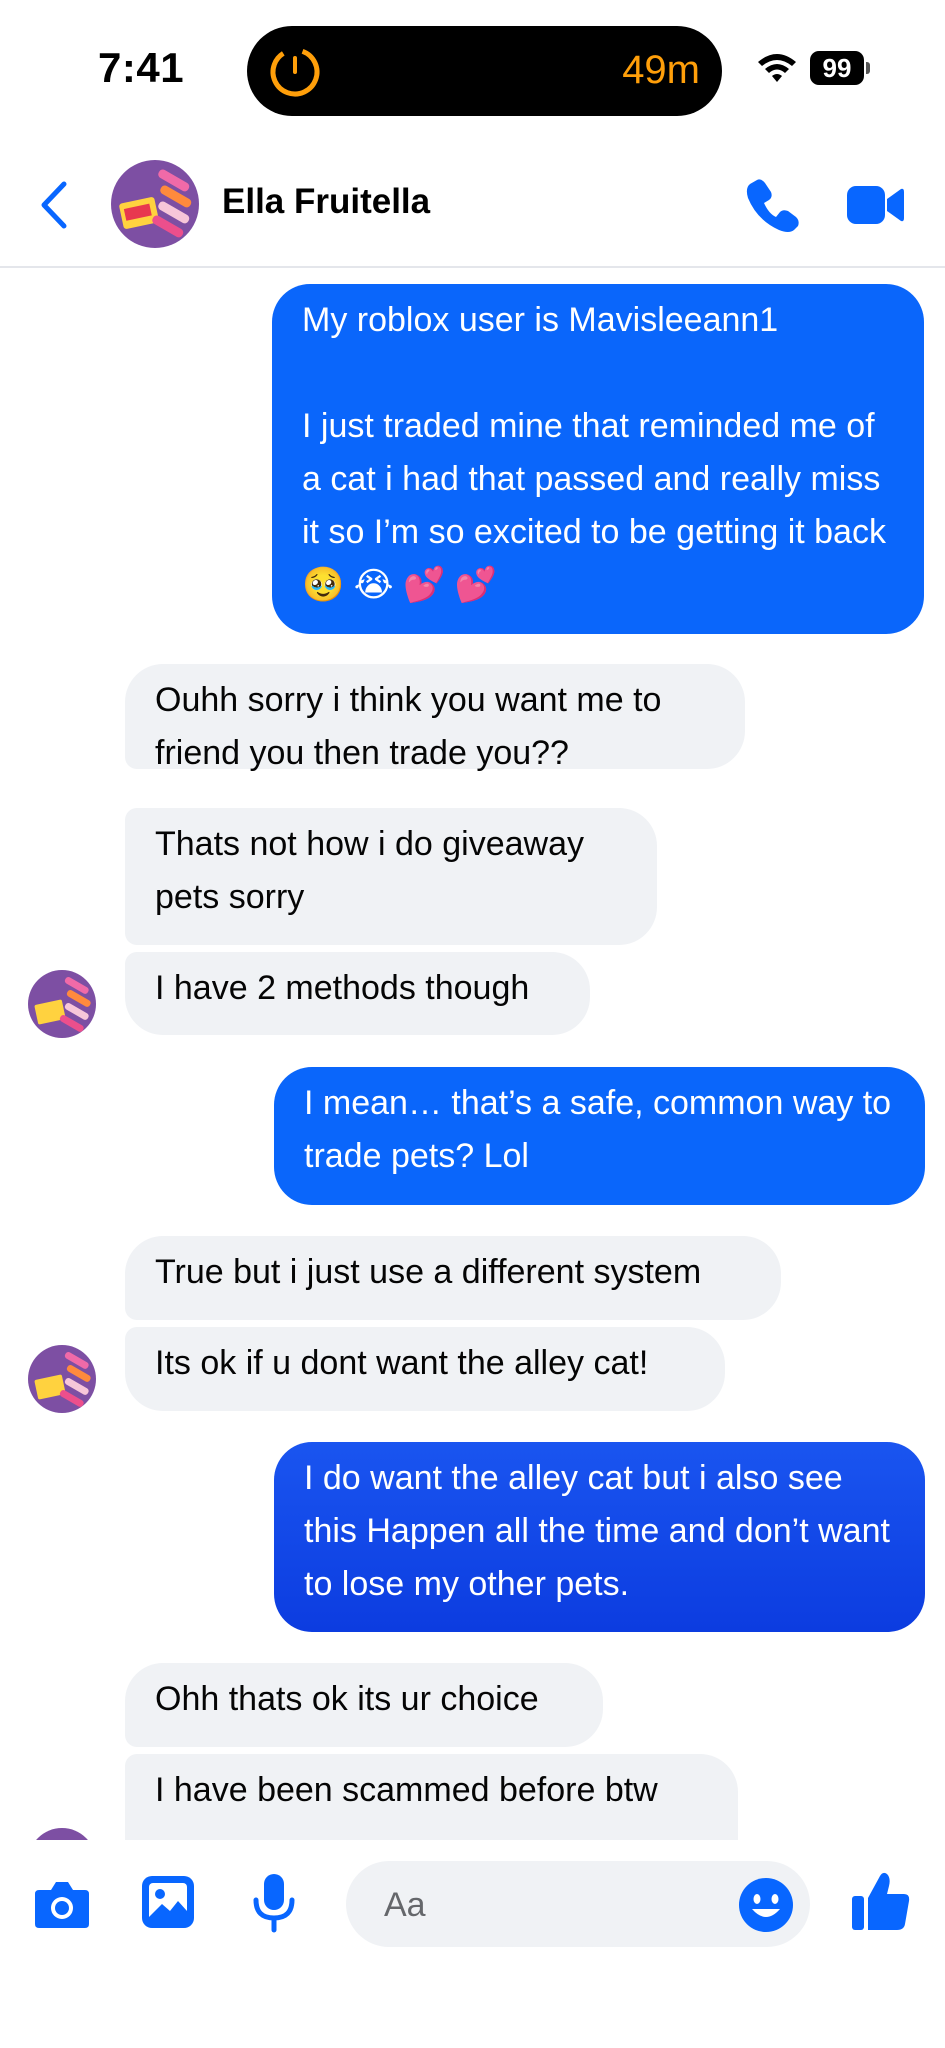  What do you see at coordinates (62, 1904) in the screenshot?
I see `camera-icon` at bounding box center [62, 1904].